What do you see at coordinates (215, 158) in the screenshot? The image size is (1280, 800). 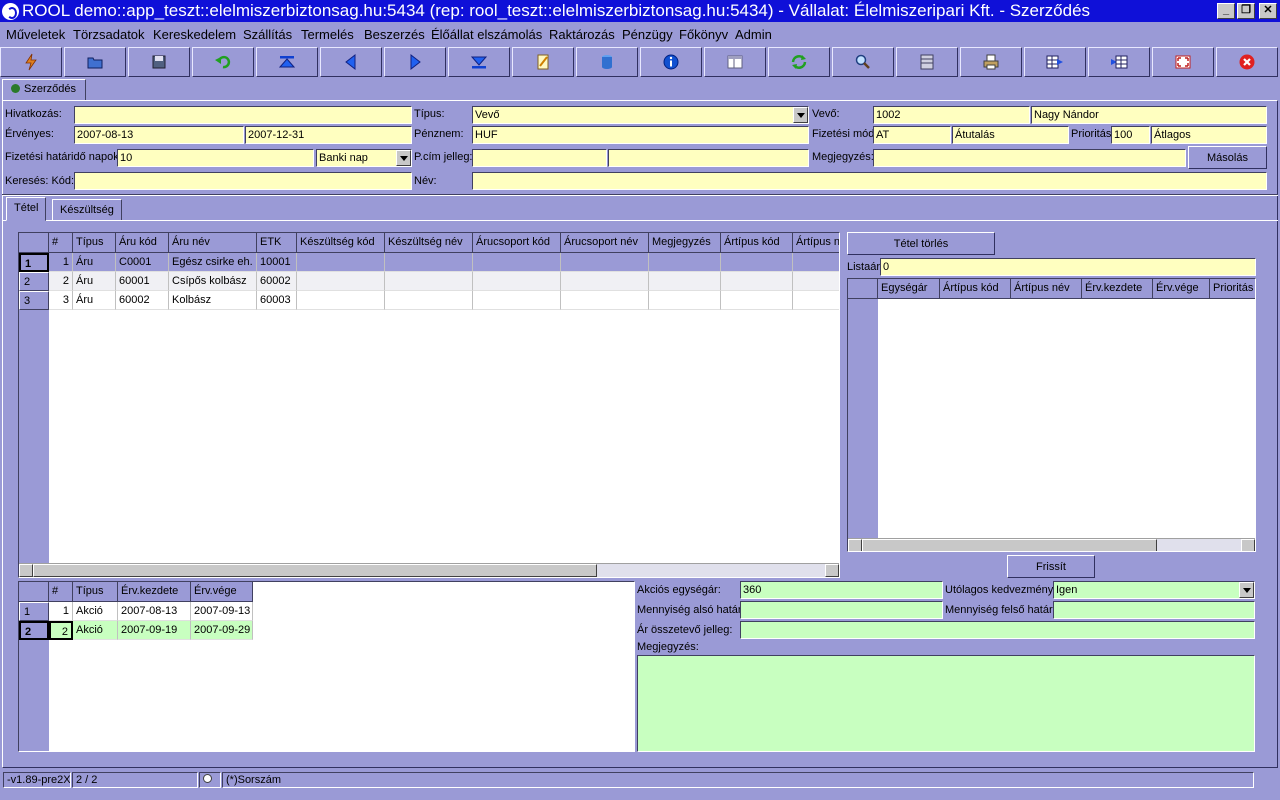 I see `hatarido-input: 10` at bounding box center [215, 158].